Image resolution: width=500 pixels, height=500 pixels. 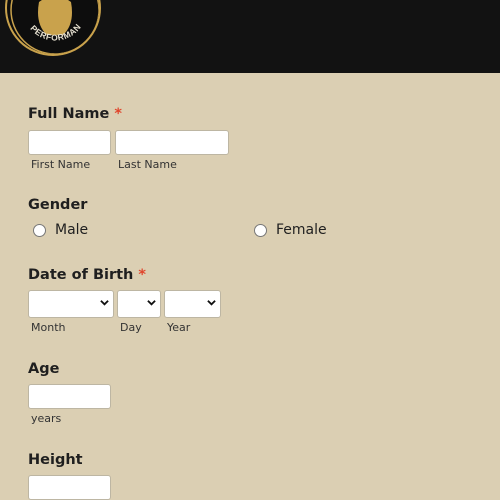 What do you see at coordinates (139, 304) in the screenshot?
I see `day-select` at bounding box center [139, 304].